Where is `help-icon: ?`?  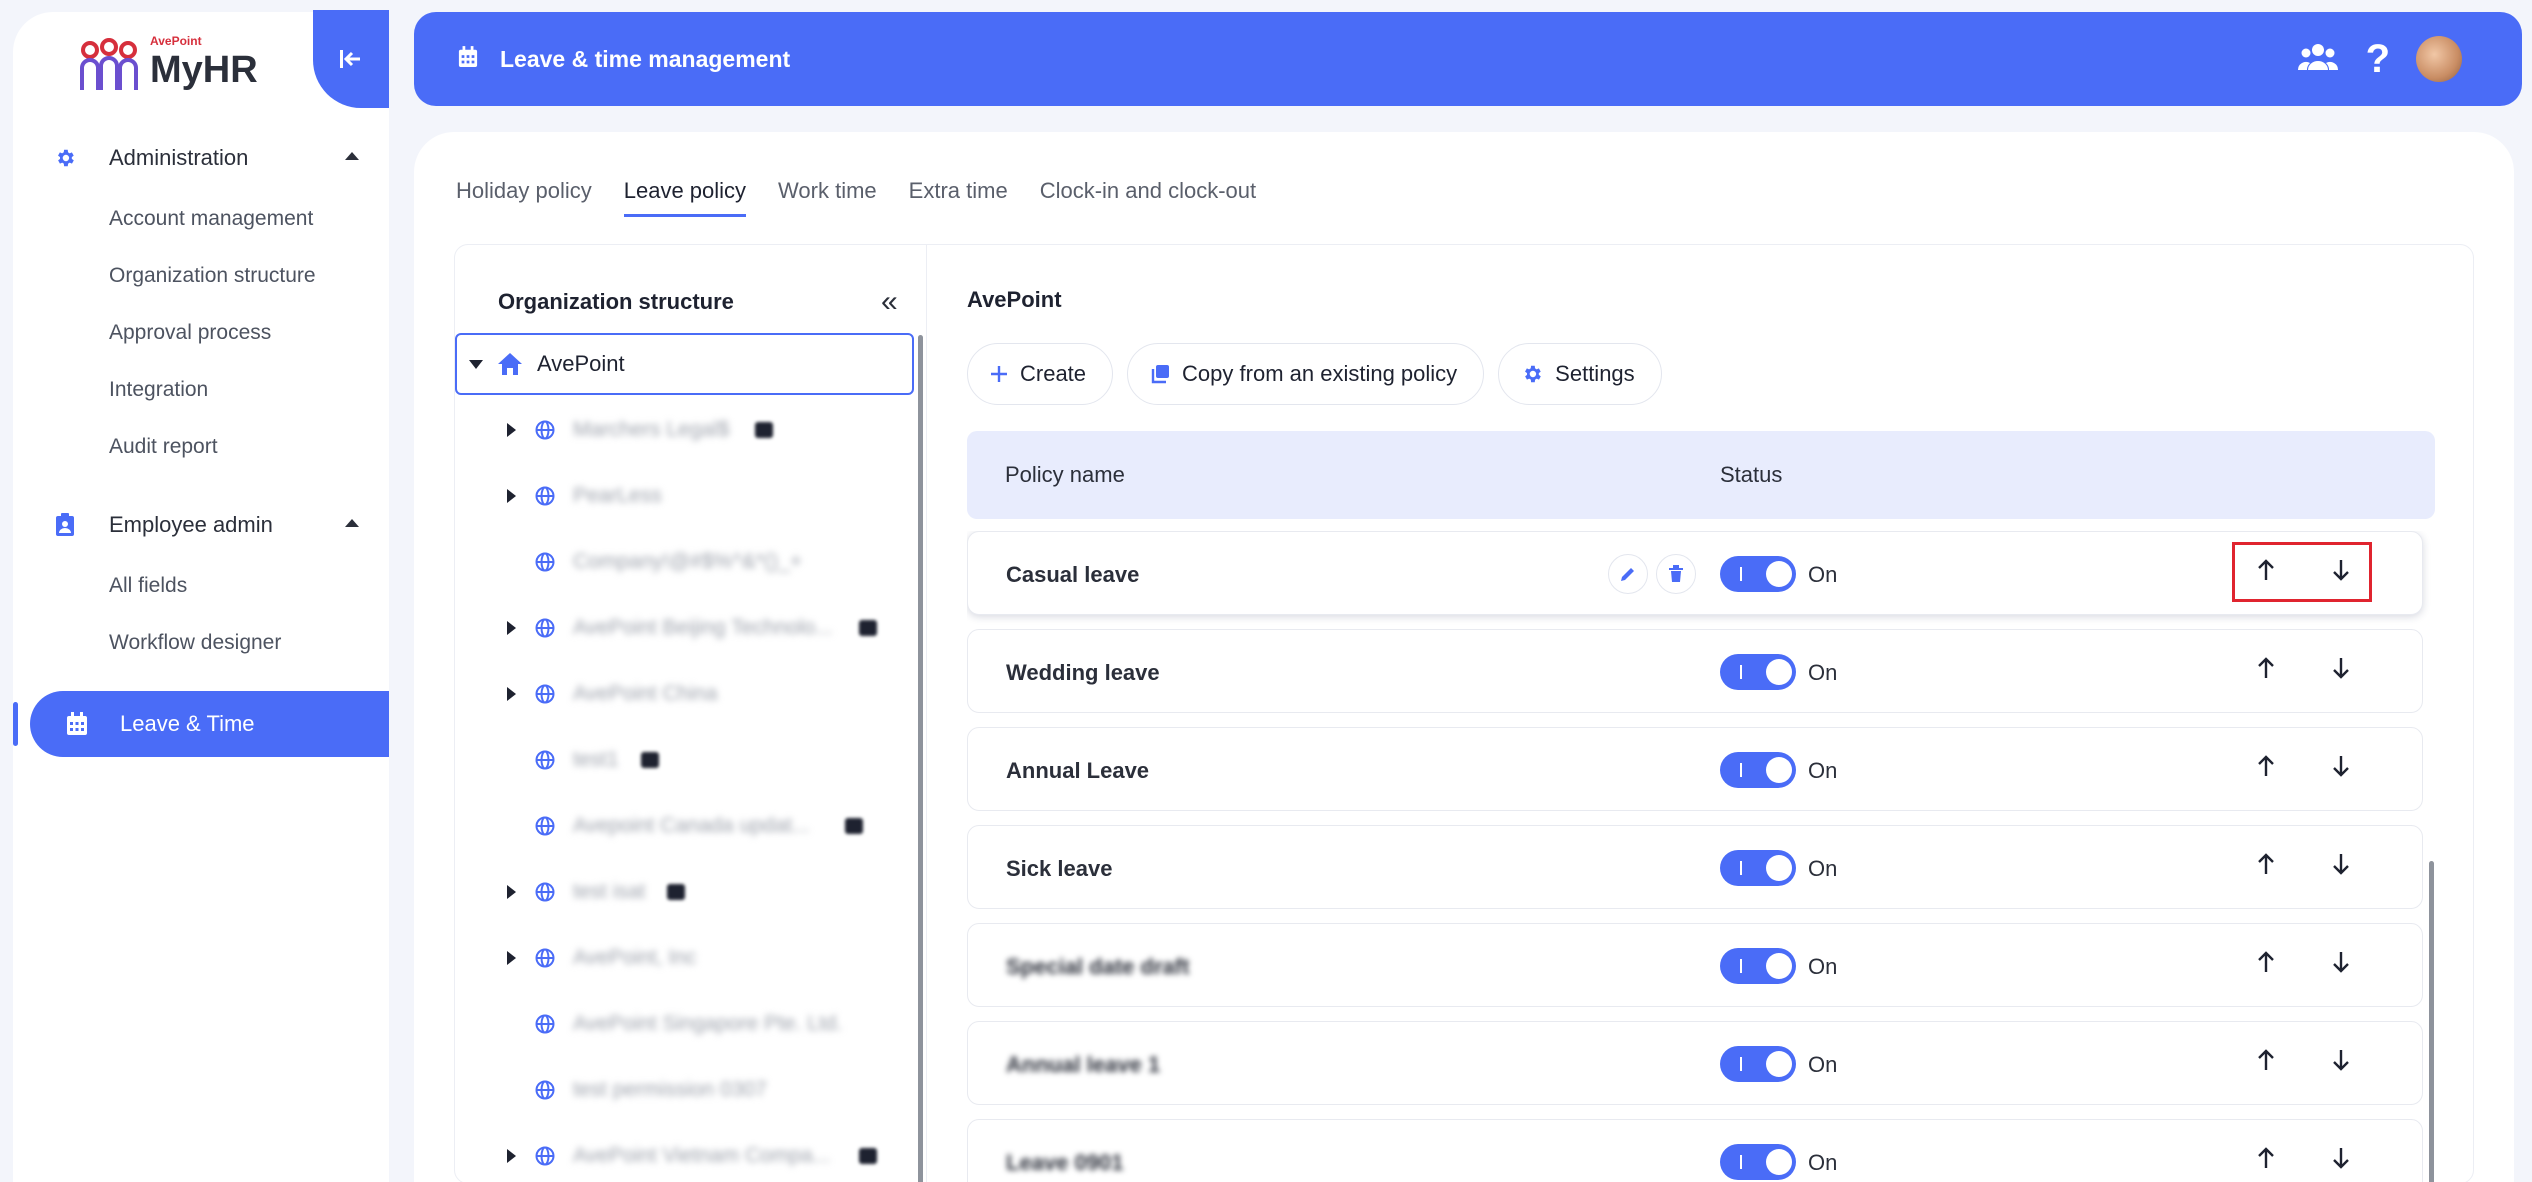 help-icon: ? is located at coordinates (2378, 59).